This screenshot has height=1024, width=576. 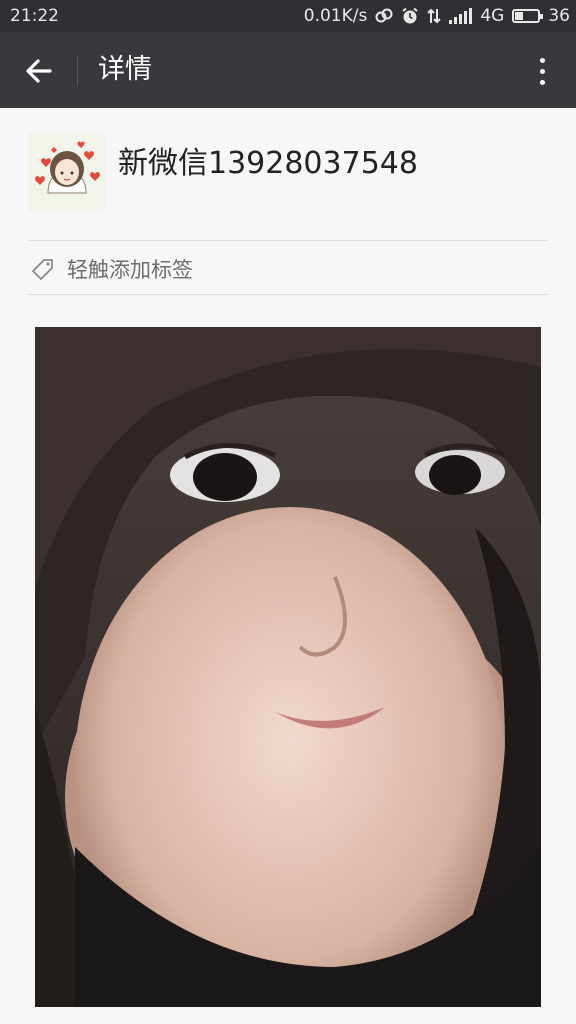 What do you see at coordinates (268, 163) in the screenshot?
I see `contact-name: 新微信13928037548` at bounding box center [268, 163].